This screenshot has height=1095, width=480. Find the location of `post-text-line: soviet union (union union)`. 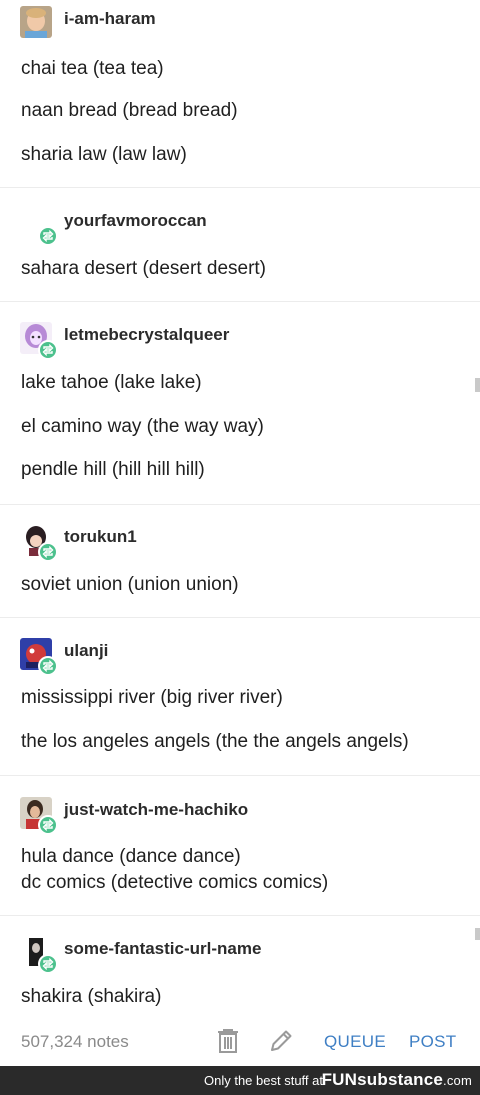

post-text-line: soviet union (union union) is located at coordinates (130, 584).